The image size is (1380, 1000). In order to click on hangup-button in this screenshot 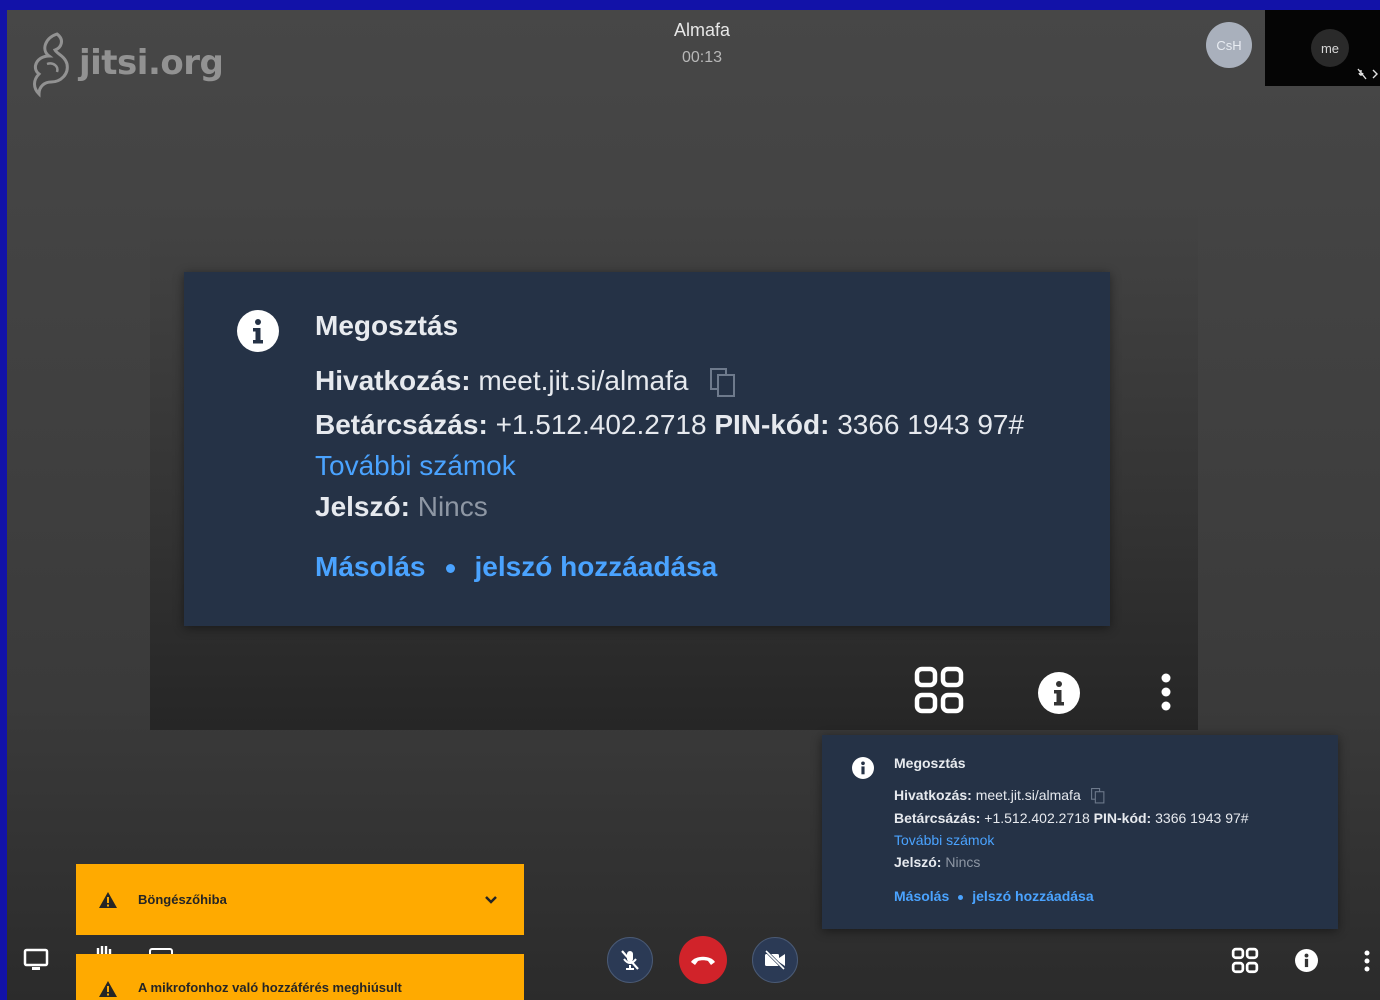, I will do `click(703, 960)`.